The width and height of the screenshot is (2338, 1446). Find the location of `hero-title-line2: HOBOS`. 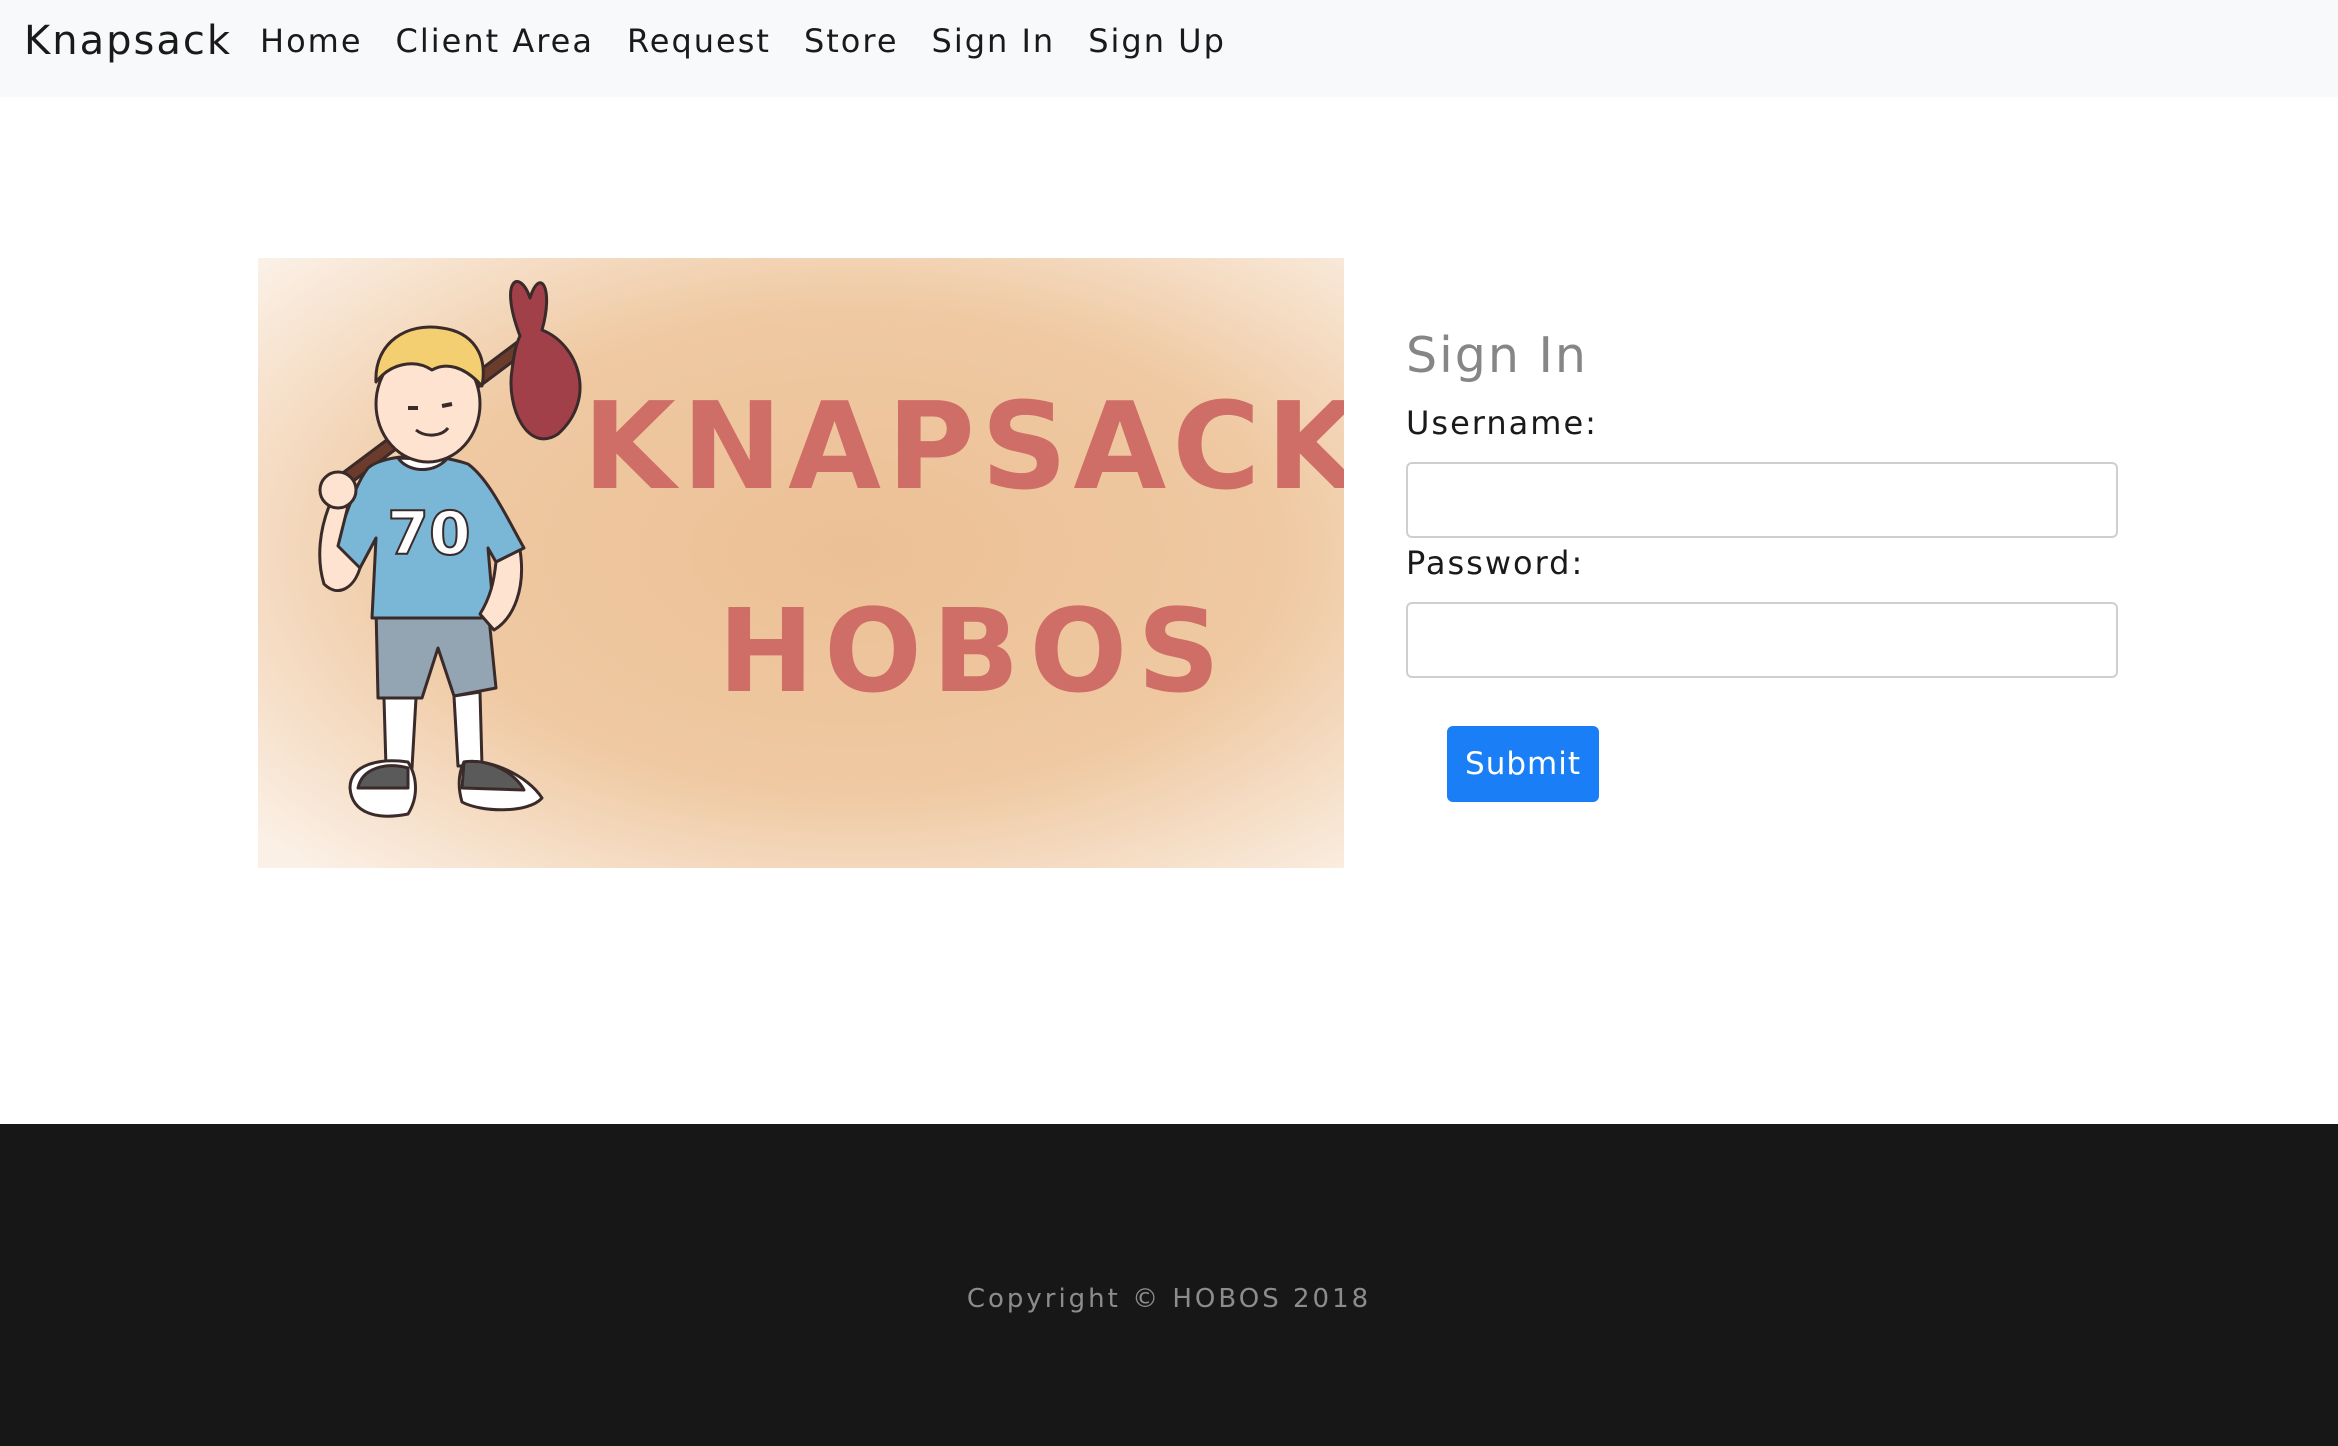

hero-title-line2: HOBOS is located at coordinates (974, 652).